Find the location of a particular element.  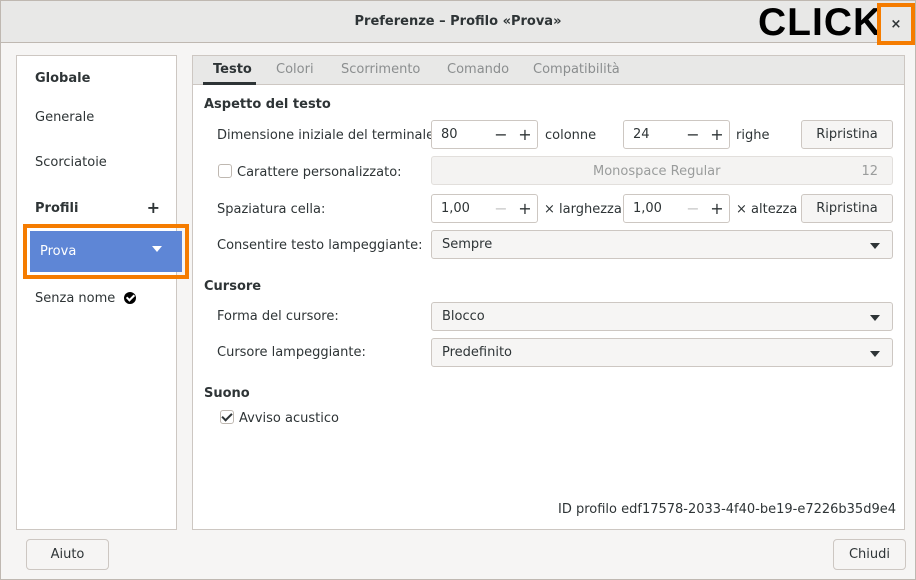

reset-spacing-button: Ripristina is located at coordinates (847, 208).